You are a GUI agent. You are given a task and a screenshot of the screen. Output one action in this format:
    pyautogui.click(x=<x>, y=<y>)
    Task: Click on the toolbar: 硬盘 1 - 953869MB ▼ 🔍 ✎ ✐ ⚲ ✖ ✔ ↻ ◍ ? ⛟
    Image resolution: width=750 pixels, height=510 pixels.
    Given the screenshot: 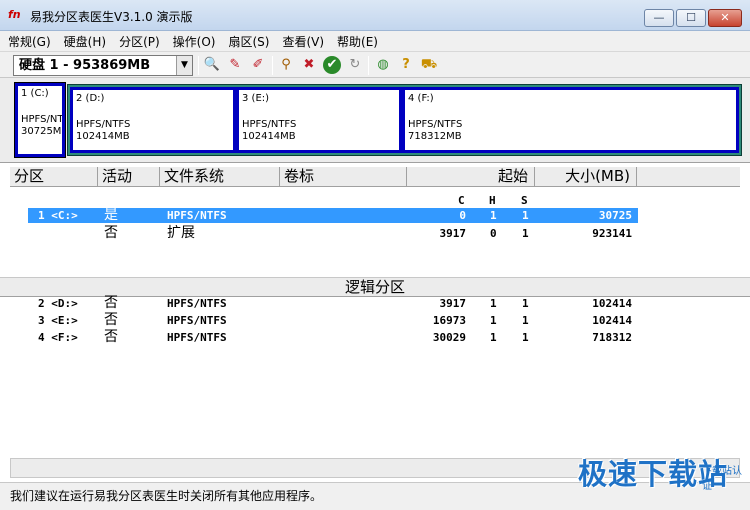 What is the action you would take?
    pyautogui.click(x=375, y=64)
    